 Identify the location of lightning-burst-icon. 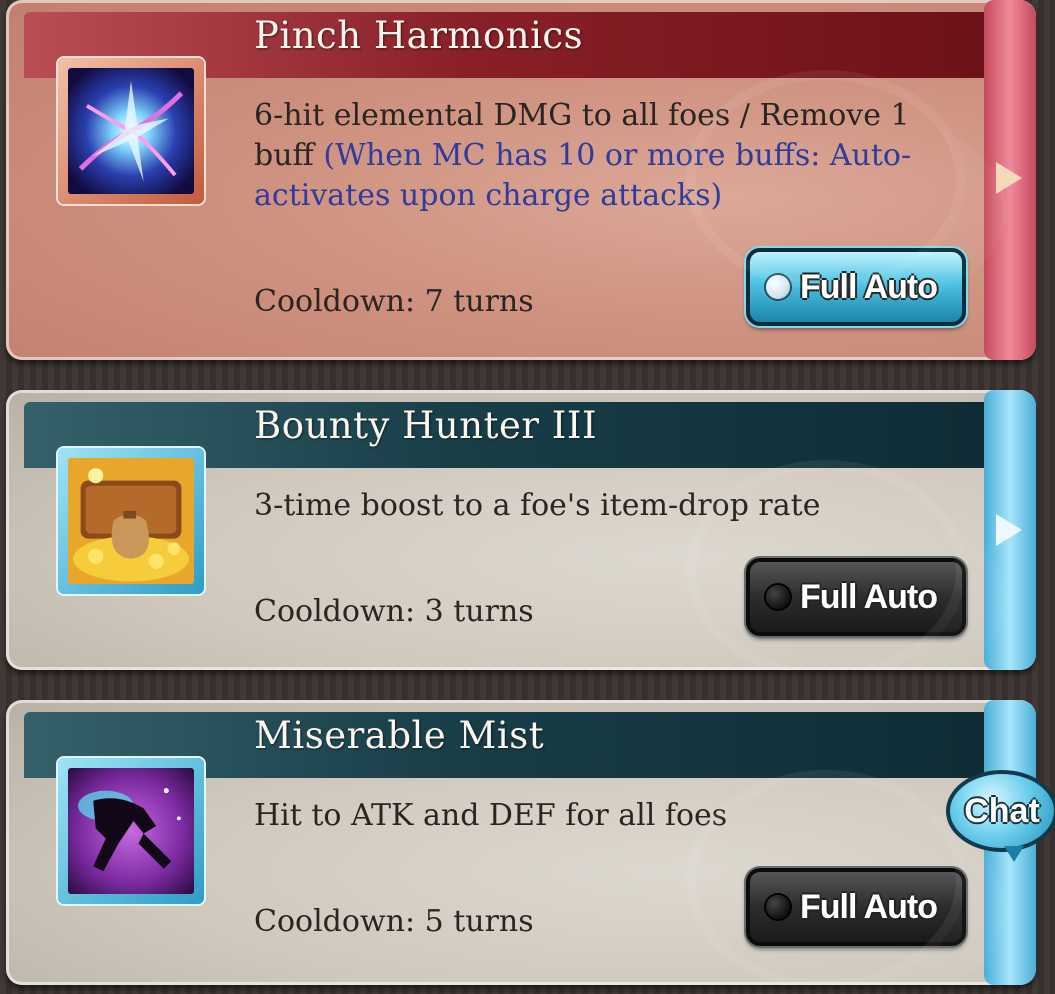
(131, 131).